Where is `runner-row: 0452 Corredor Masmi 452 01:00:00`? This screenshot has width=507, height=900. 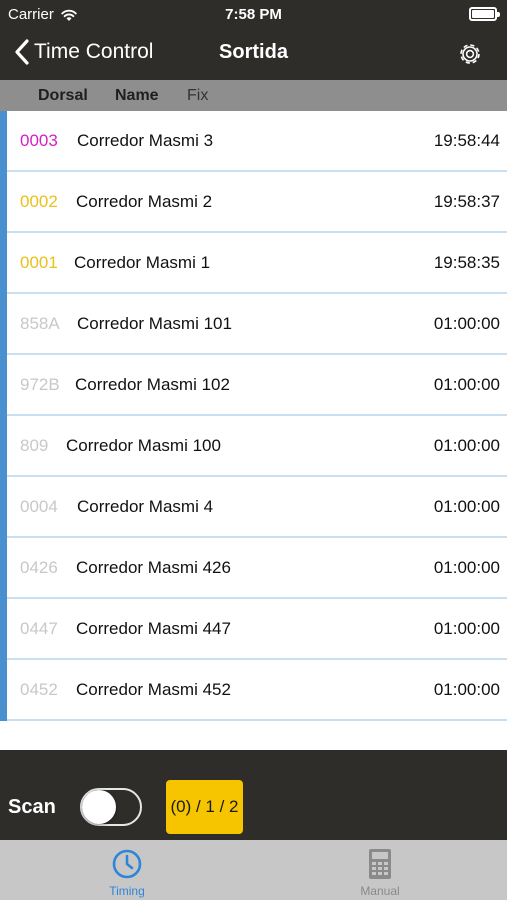 runner-row: 0452 Corredor Masmi 452 01:00:00 is located at coordinates (253, 690).